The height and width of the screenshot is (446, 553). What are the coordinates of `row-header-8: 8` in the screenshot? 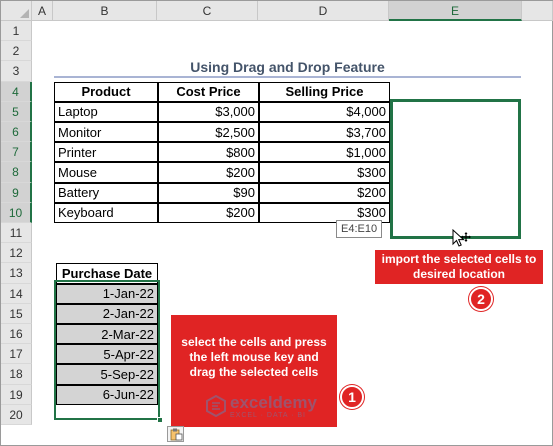 It's located at (16, 172).